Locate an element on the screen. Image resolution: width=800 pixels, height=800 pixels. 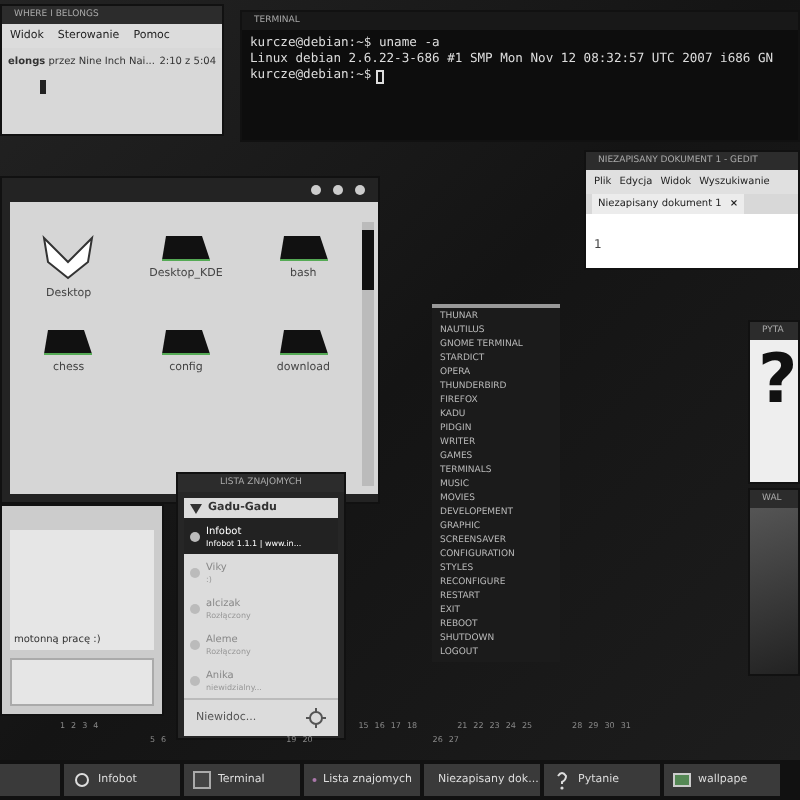
terminal-icon is located at coordinates (202, 780).